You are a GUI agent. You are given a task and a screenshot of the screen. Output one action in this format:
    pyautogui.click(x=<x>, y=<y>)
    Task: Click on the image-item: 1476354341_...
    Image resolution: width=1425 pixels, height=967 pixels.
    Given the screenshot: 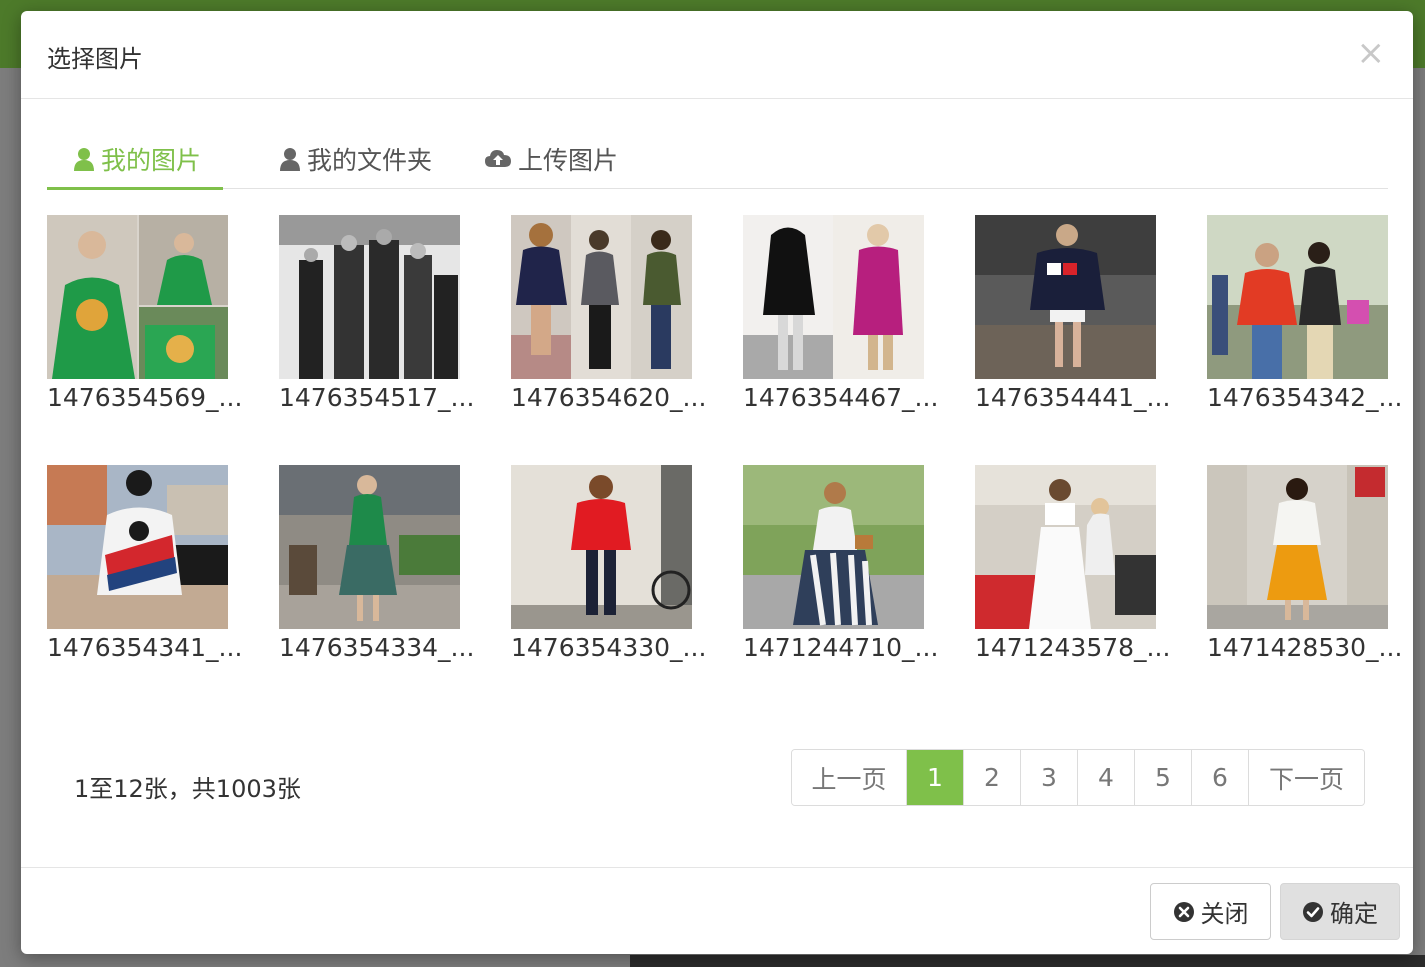 What is the action you would take?
    pyautogui.click(x=144, y=565)
    